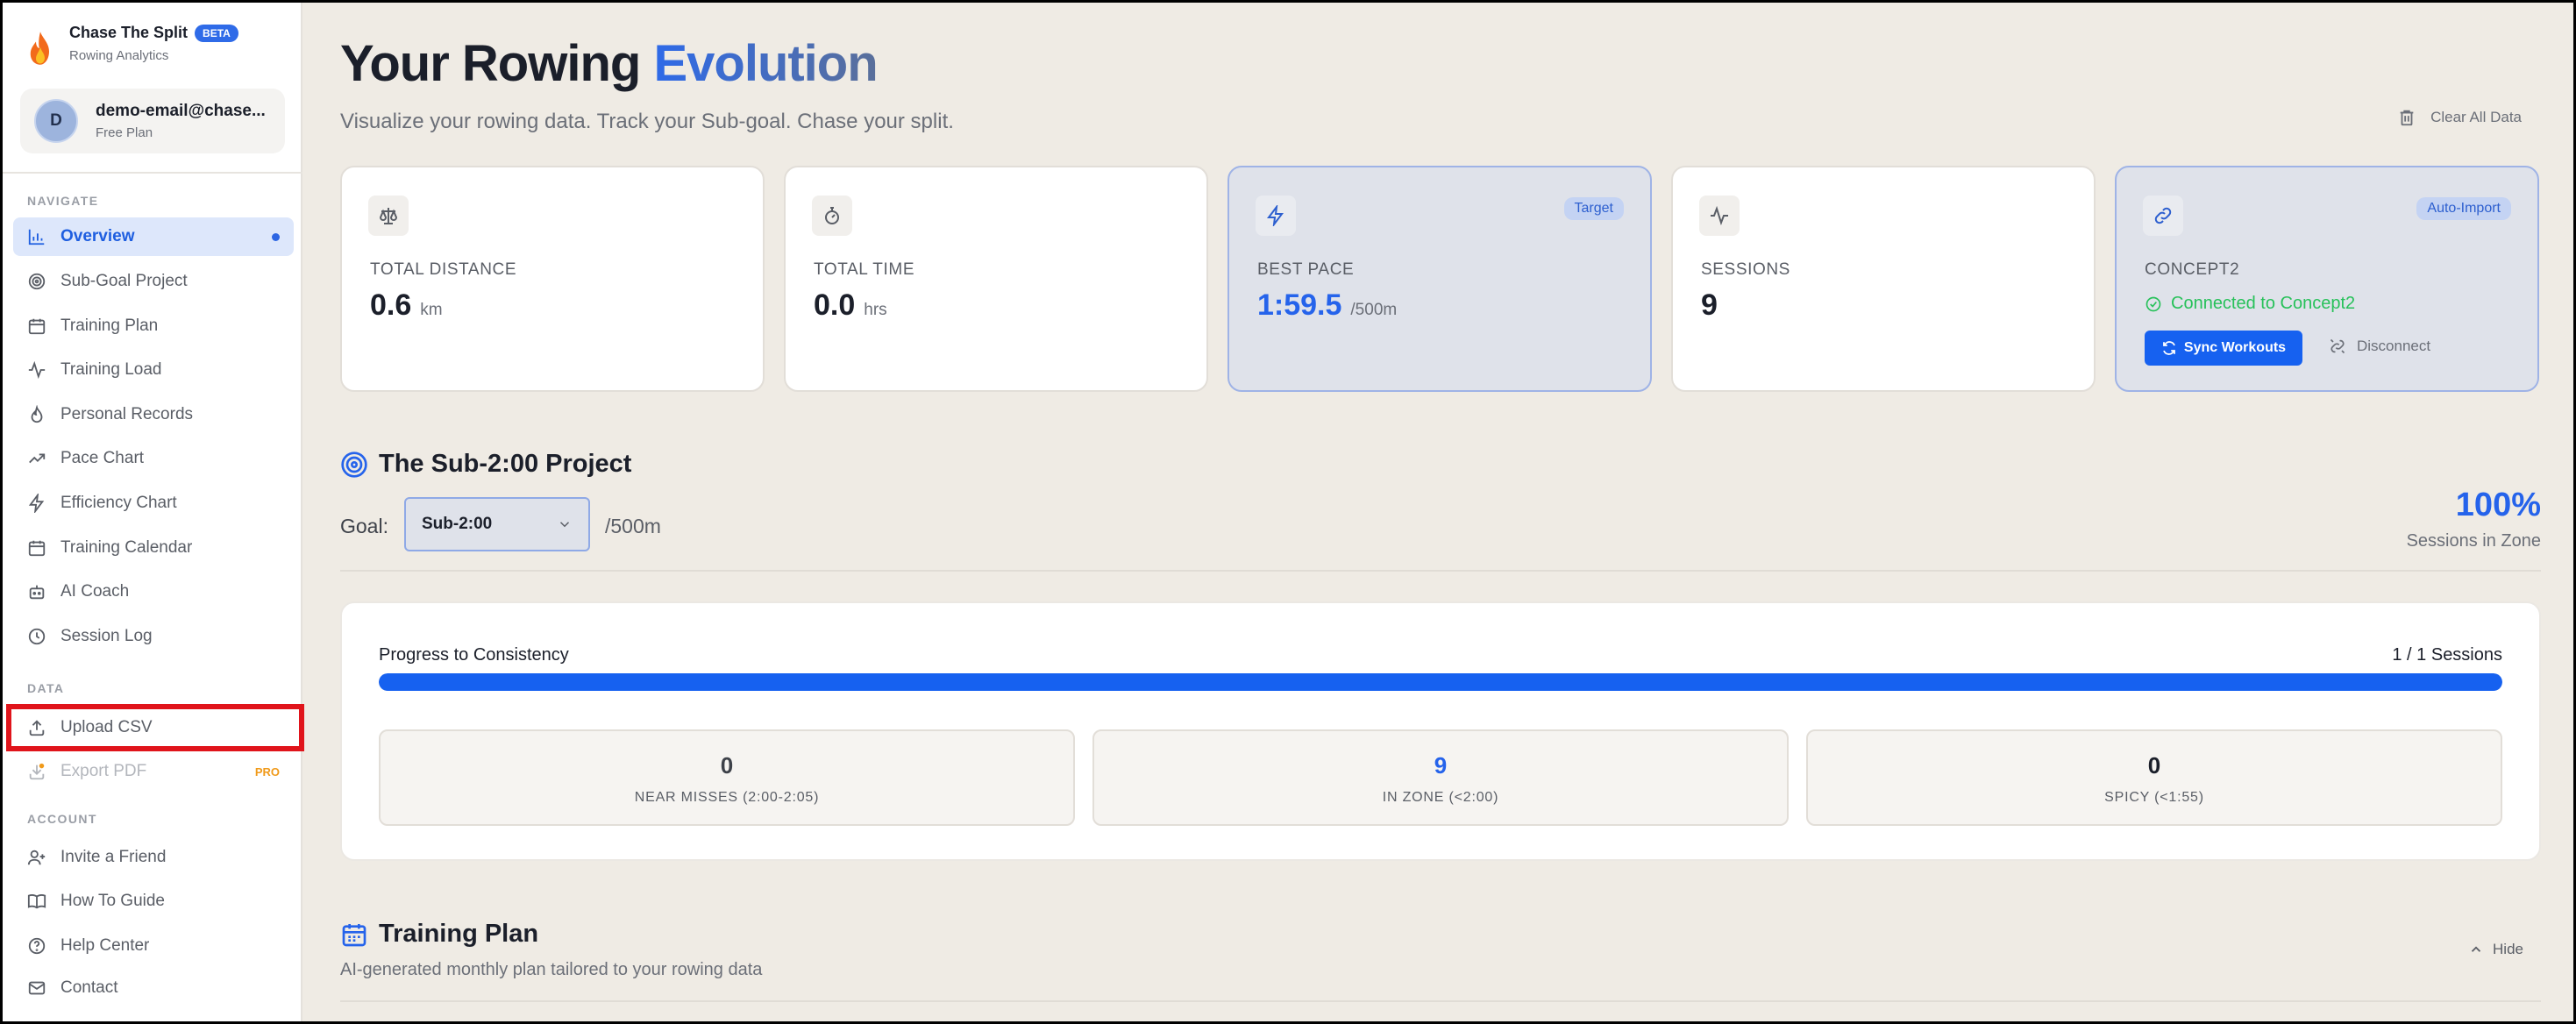 The height and width of the screenshot is (1024, 2576). I want to click on zone-percent: 100%, so click(2498, 505).